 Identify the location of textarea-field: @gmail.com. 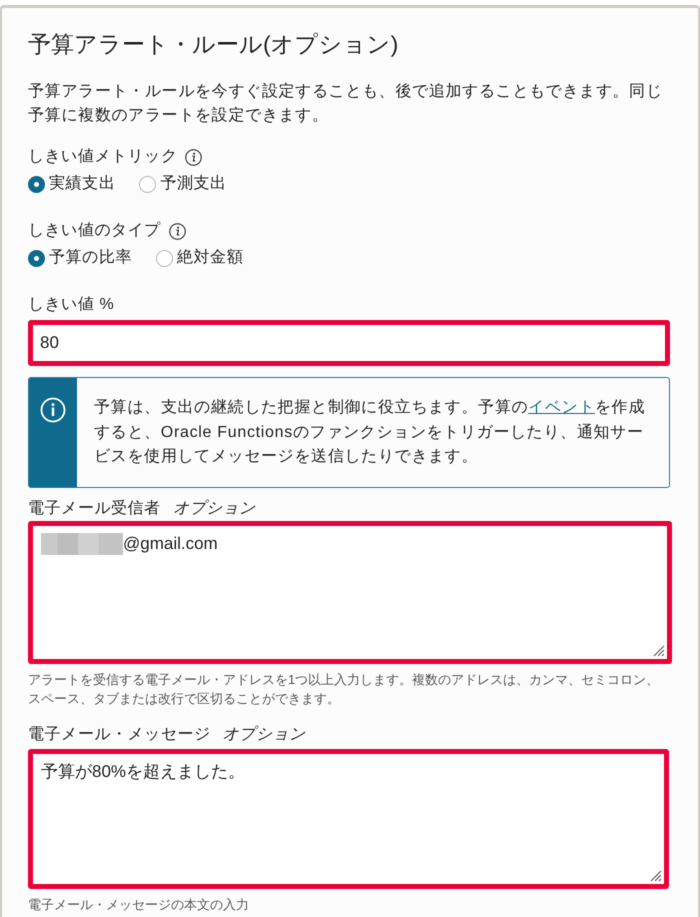
(350, 592).